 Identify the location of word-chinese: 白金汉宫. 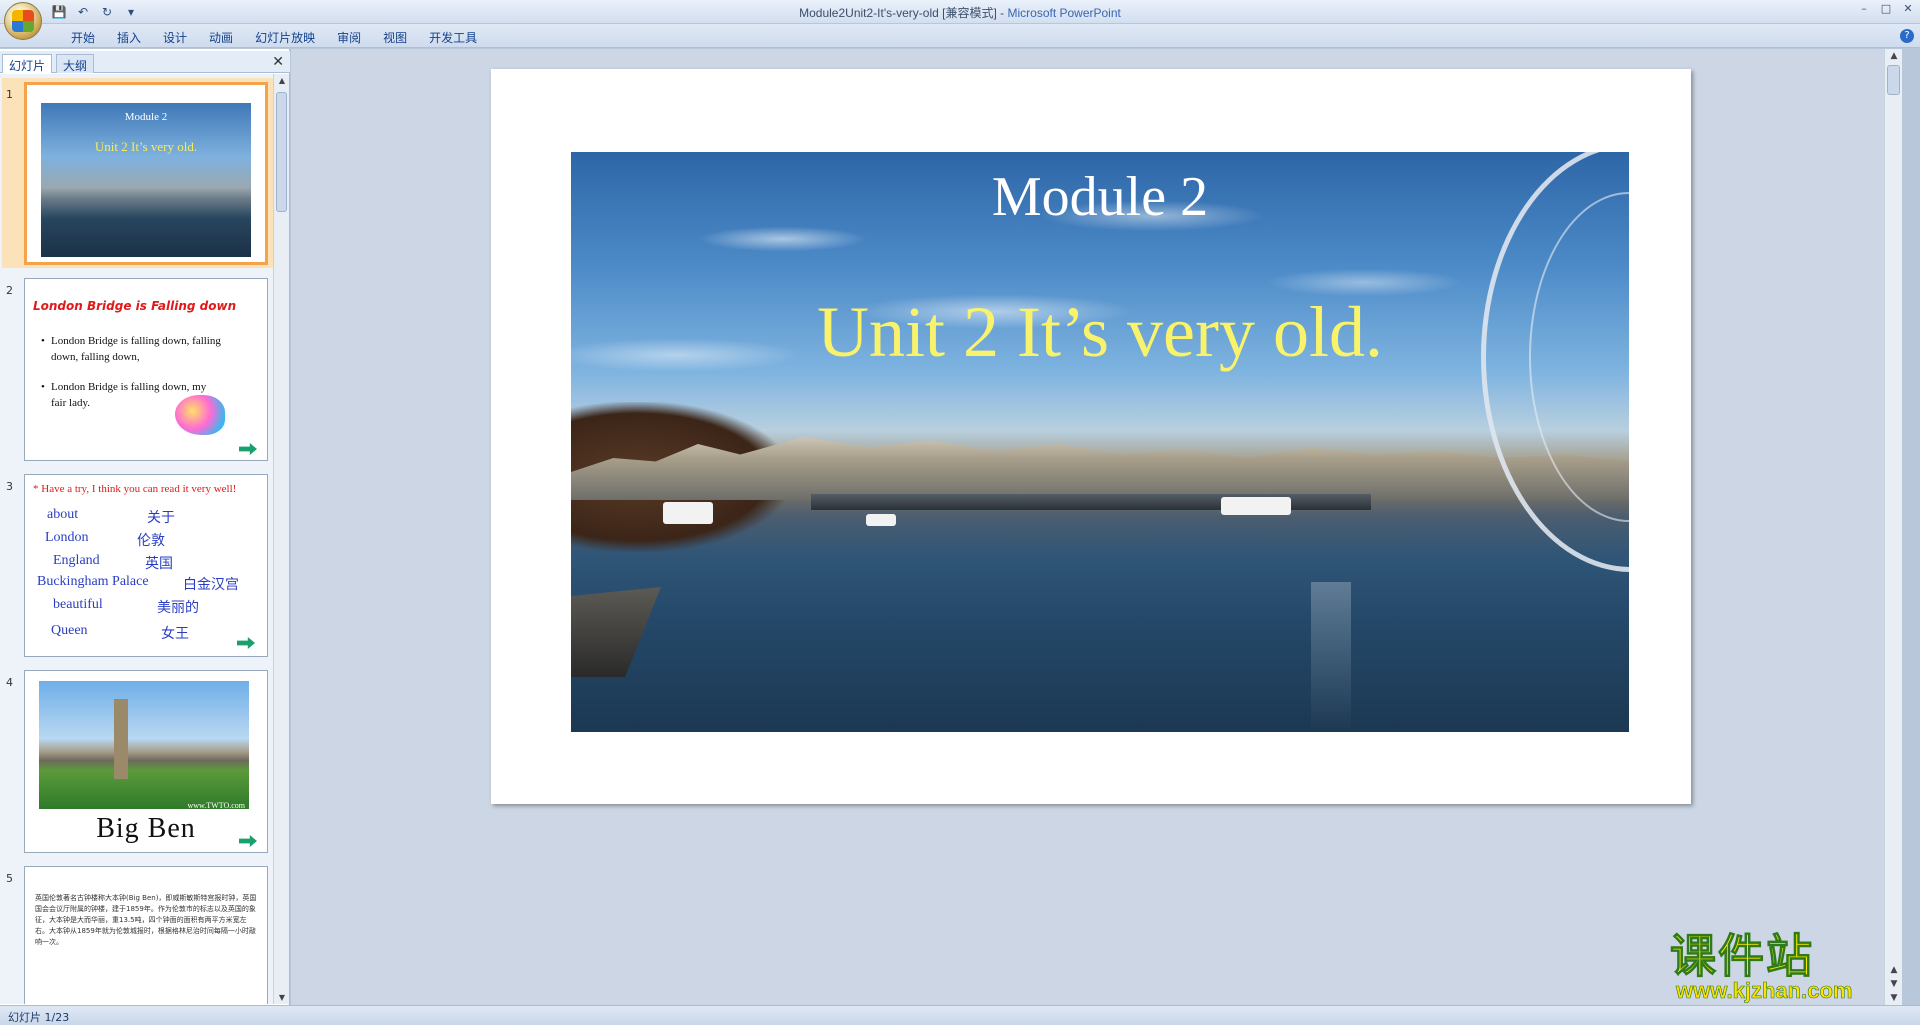
(211, 585).